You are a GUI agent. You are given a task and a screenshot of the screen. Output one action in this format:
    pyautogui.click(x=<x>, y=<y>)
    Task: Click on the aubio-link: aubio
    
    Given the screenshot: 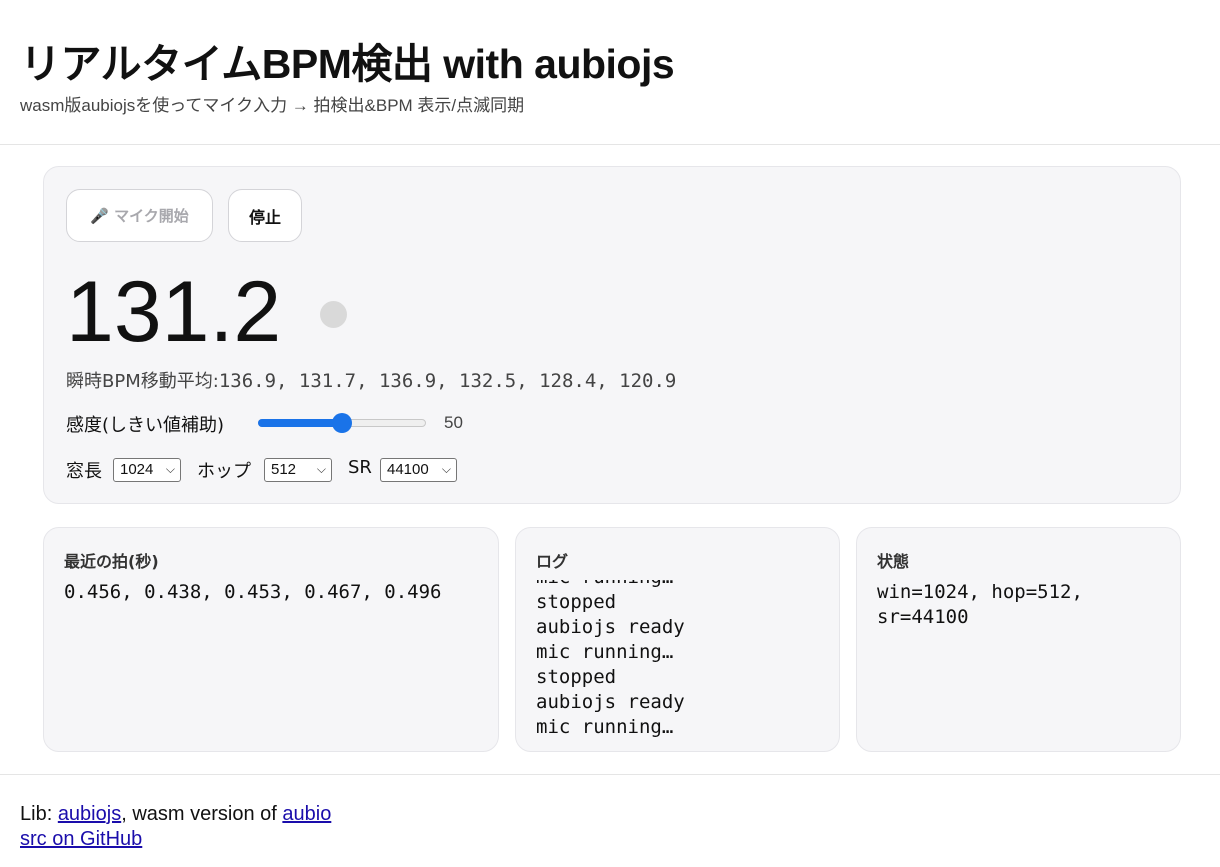 What is the action you would take?
    pyautogui.click(x=306, y=814)
    